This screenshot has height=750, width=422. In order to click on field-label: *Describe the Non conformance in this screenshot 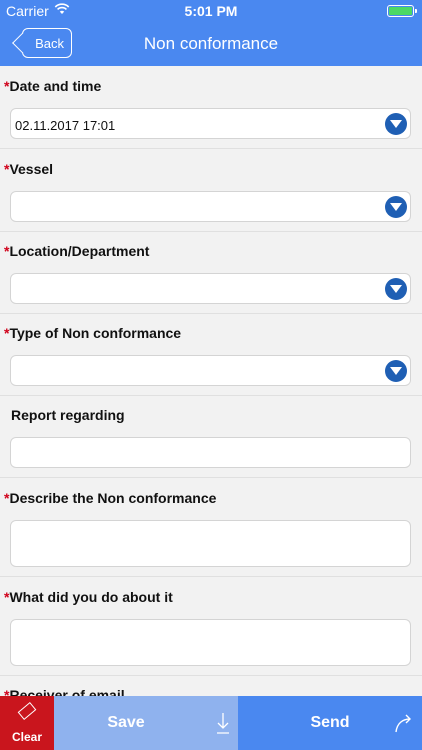, I will do `click(110, 498)`.